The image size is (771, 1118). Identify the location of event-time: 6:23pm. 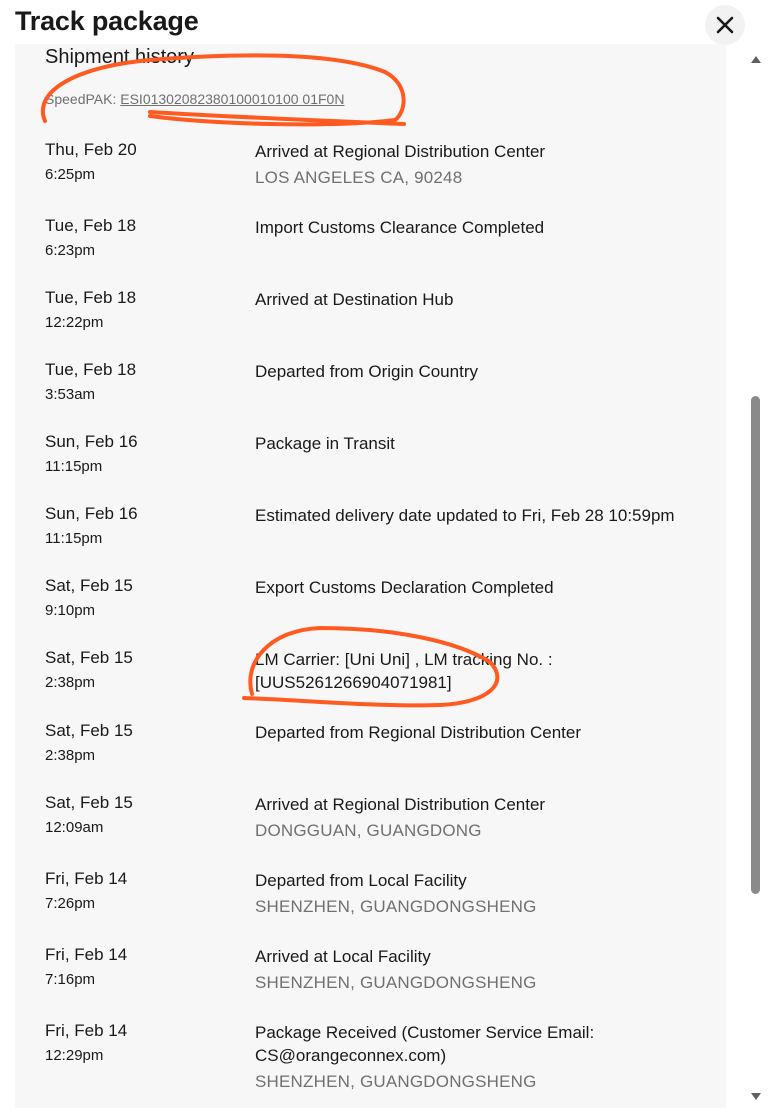
(70, 250).